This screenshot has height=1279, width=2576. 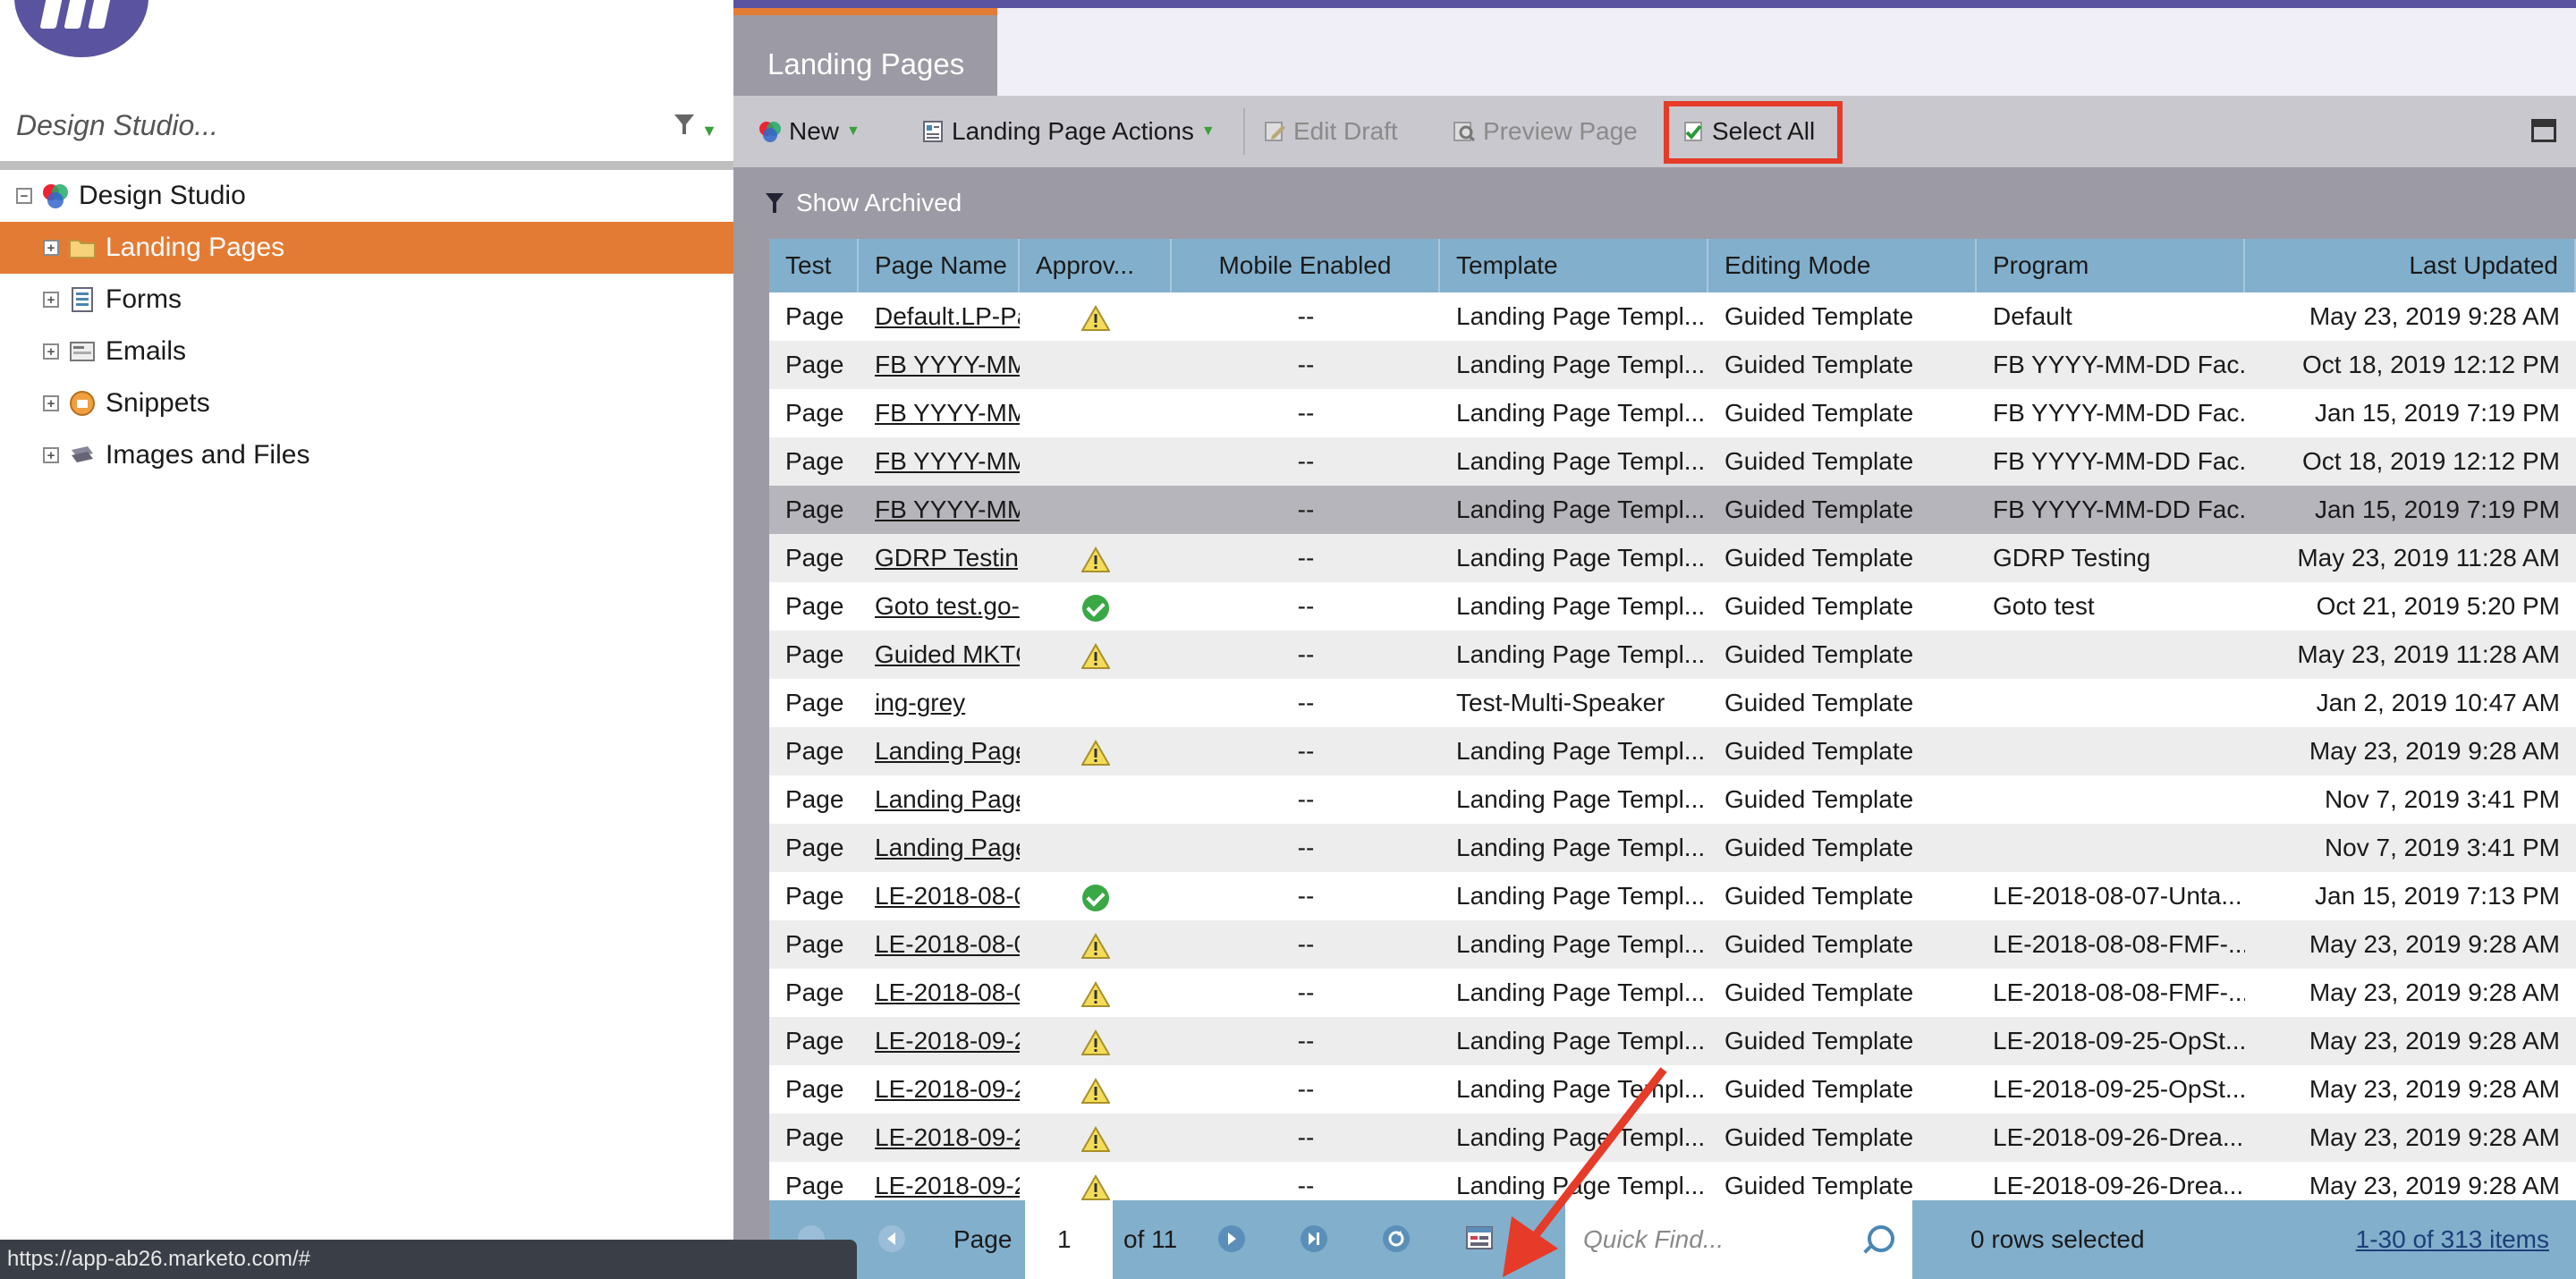 What do you see at coordinates (939, 265) in the screenshot?
I see `column-header-page-name: Page Name` at bounding box center [939, 265].